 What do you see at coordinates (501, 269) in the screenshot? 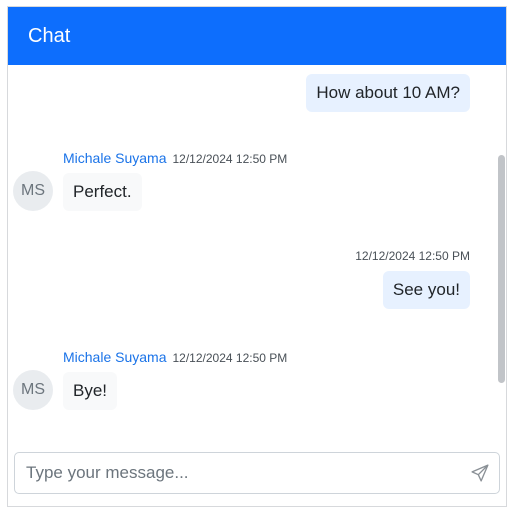
I see `scrollbar-thumb` at bounding box center [501, 269].